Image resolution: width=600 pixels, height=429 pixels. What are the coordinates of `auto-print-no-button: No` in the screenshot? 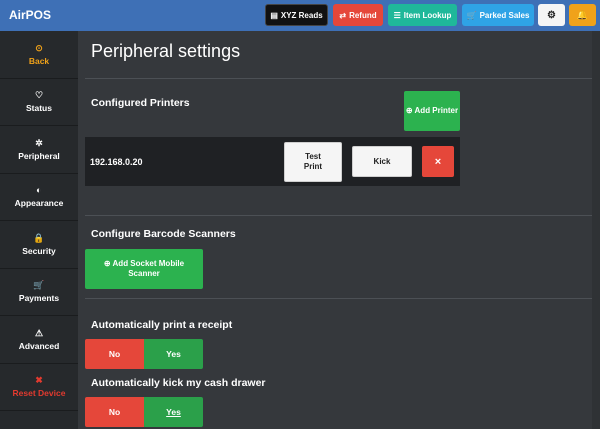 It's located at (114, 354).